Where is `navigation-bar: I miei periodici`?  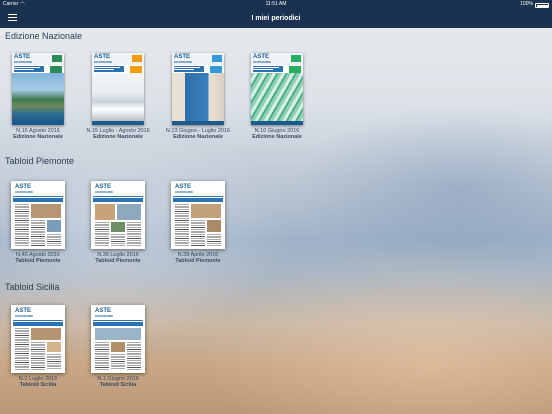
navigation-bar: I miei periodici is located at coordinates (276, 18).